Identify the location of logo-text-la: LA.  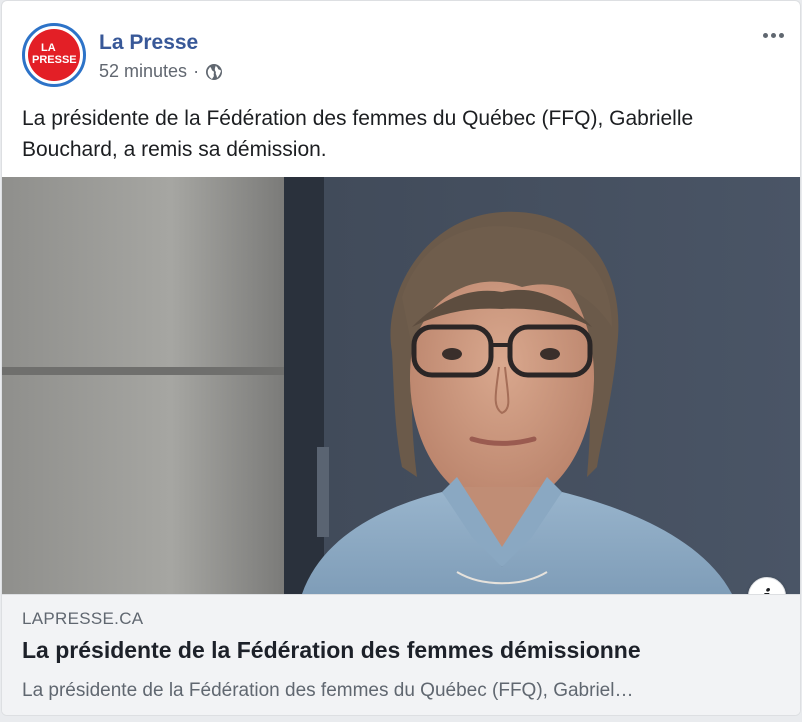
(48, 48).